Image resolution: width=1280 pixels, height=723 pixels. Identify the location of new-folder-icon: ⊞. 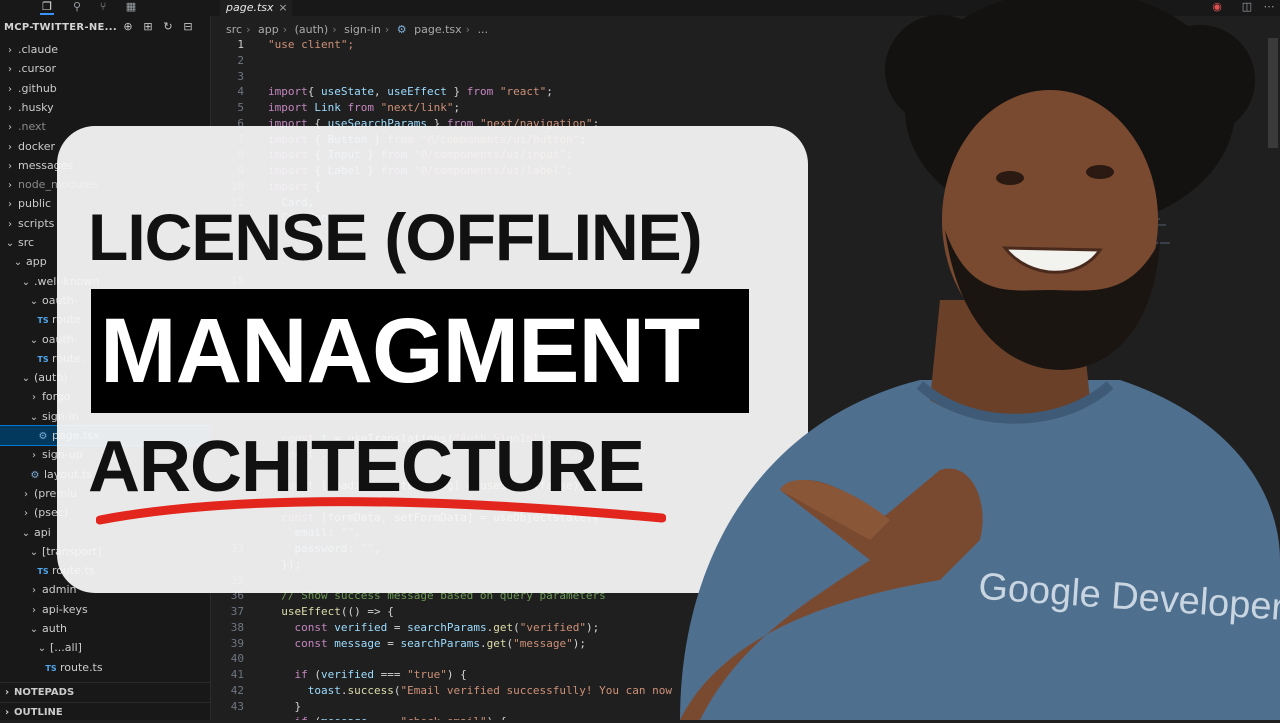
(148, 27).